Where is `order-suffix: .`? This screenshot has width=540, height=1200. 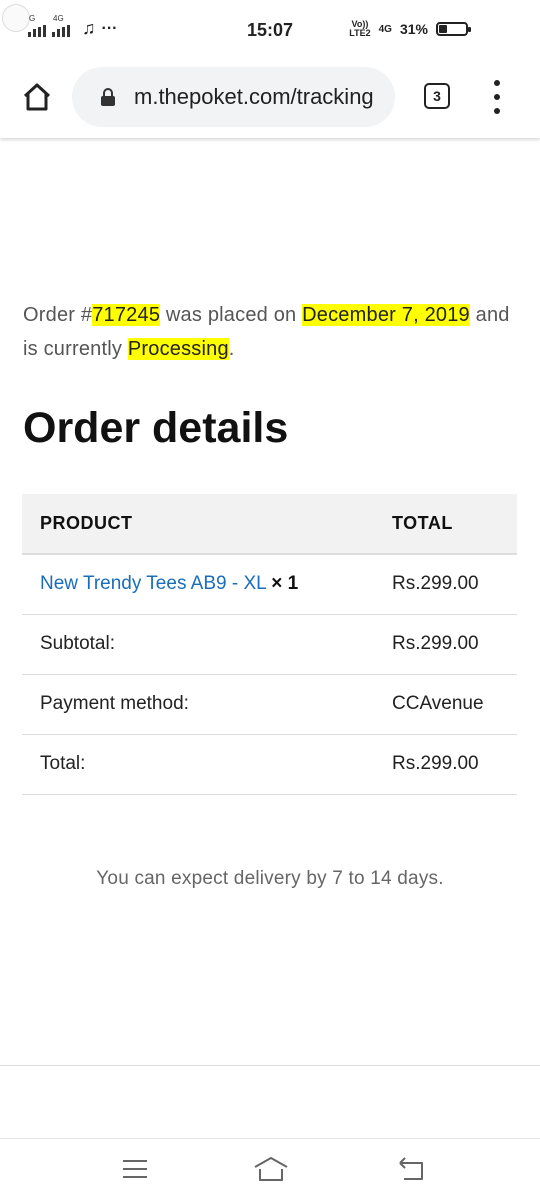 order-suffix: . is located at coordinates (231, 349).